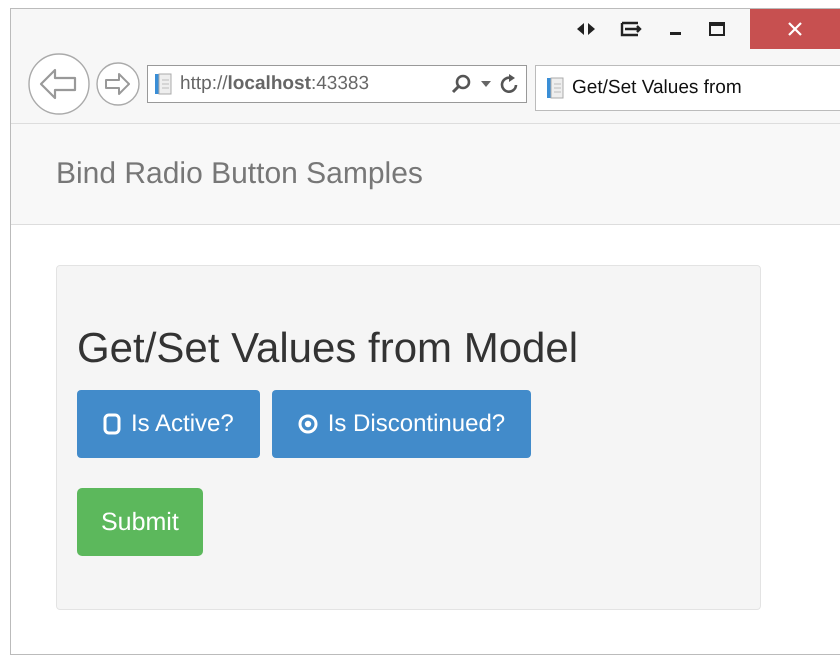 This screenshot has height=660, width=840. Describe the element at coordinates (239, 174) in the screenshot. I see `navbar-brand: Bind Radio Button Samples` at that location.